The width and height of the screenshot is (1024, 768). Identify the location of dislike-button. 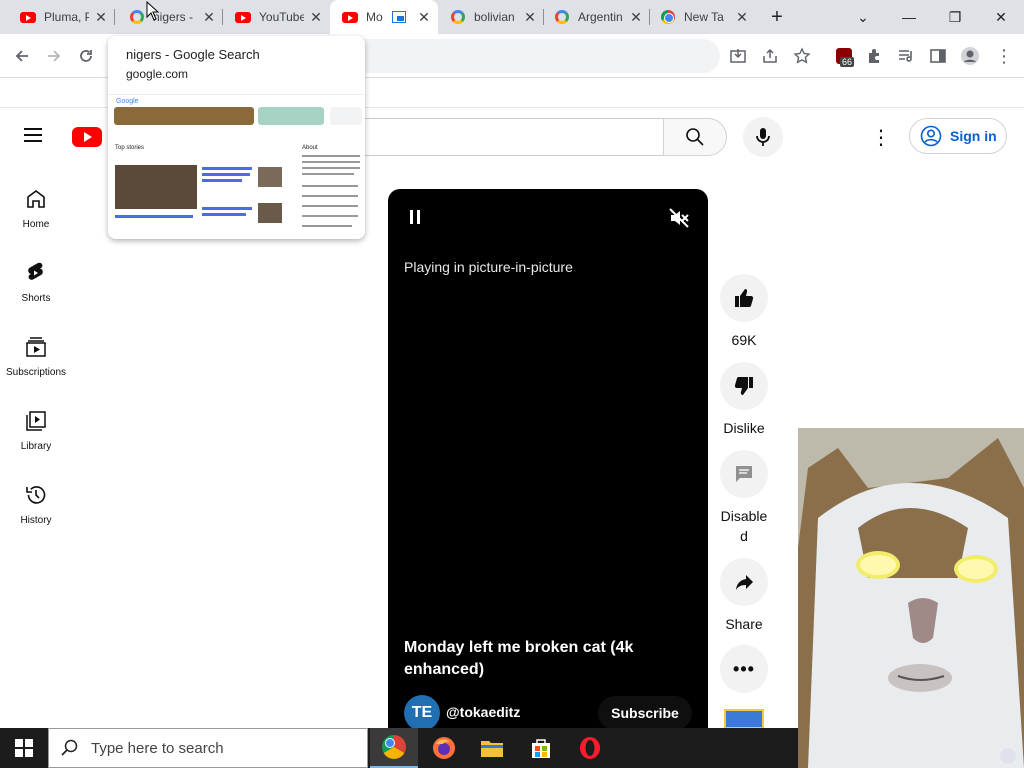
(744, 386).